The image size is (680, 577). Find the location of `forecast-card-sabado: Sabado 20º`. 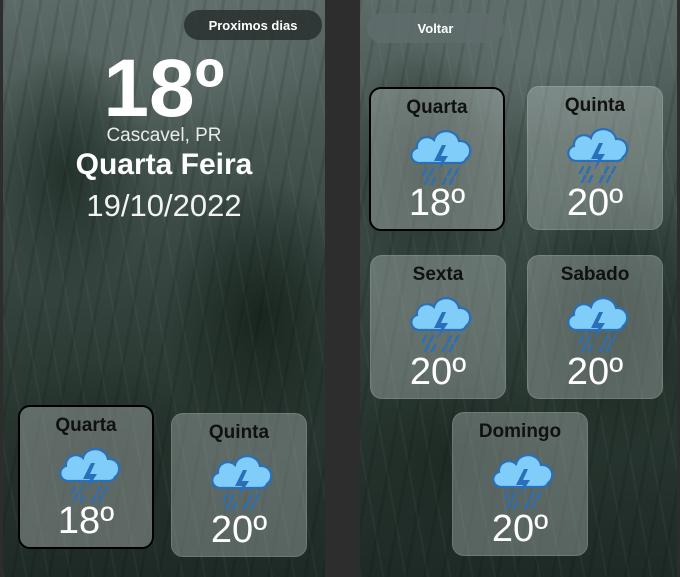

forecast-card-sabado: Sabado 20º is located at coordinates (595, 327).